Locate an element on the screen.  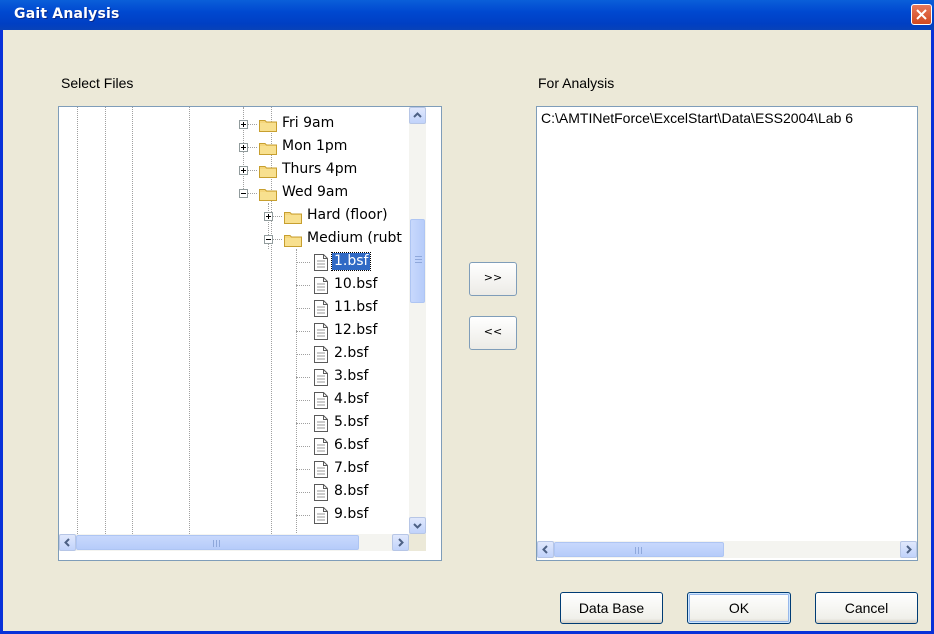
tree-horizontal-scroll-thumb is located at coordinates (217, 542).